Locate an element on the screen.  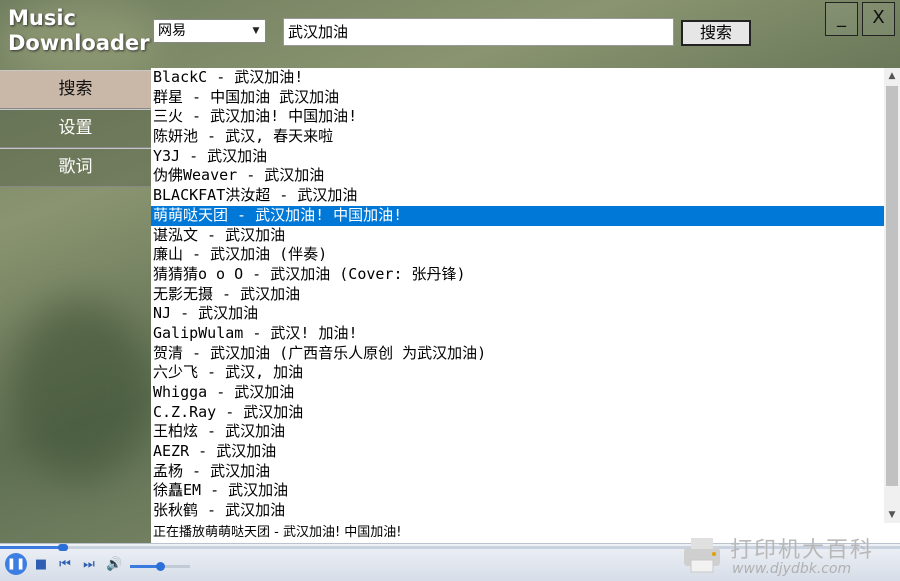
sidebar: 搜索 设置 歌词 is located at coordinates (75, 128).